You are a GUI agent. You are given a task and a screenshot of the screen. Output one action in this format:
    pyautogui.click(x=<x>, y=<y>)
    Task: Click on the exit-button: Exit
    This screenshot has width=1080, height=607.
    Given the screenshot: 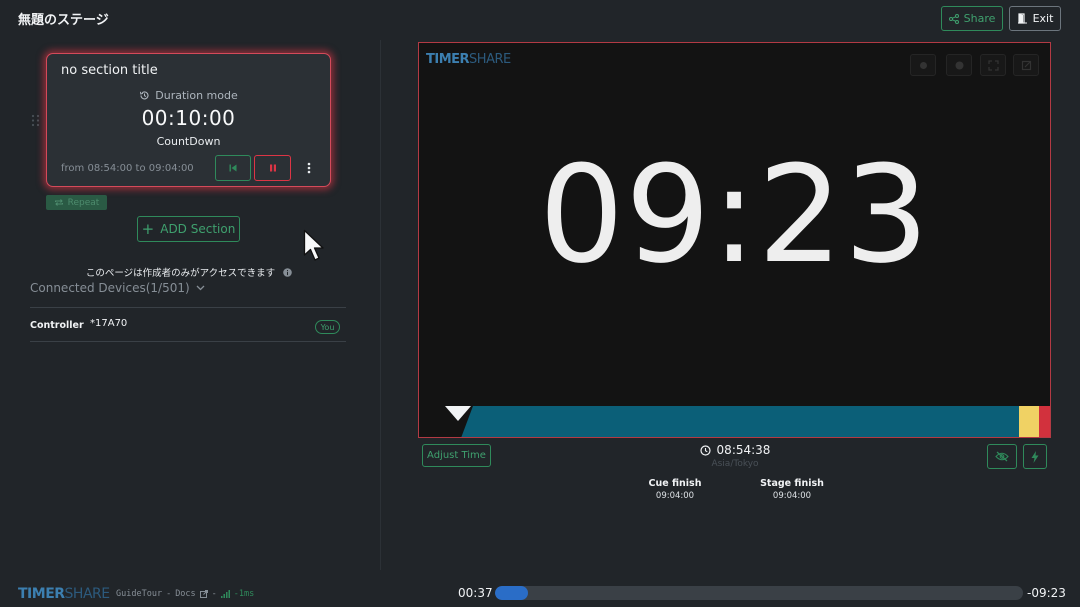 What is the action you would take?
    pyautogui.click(x=1035, y=18)
    